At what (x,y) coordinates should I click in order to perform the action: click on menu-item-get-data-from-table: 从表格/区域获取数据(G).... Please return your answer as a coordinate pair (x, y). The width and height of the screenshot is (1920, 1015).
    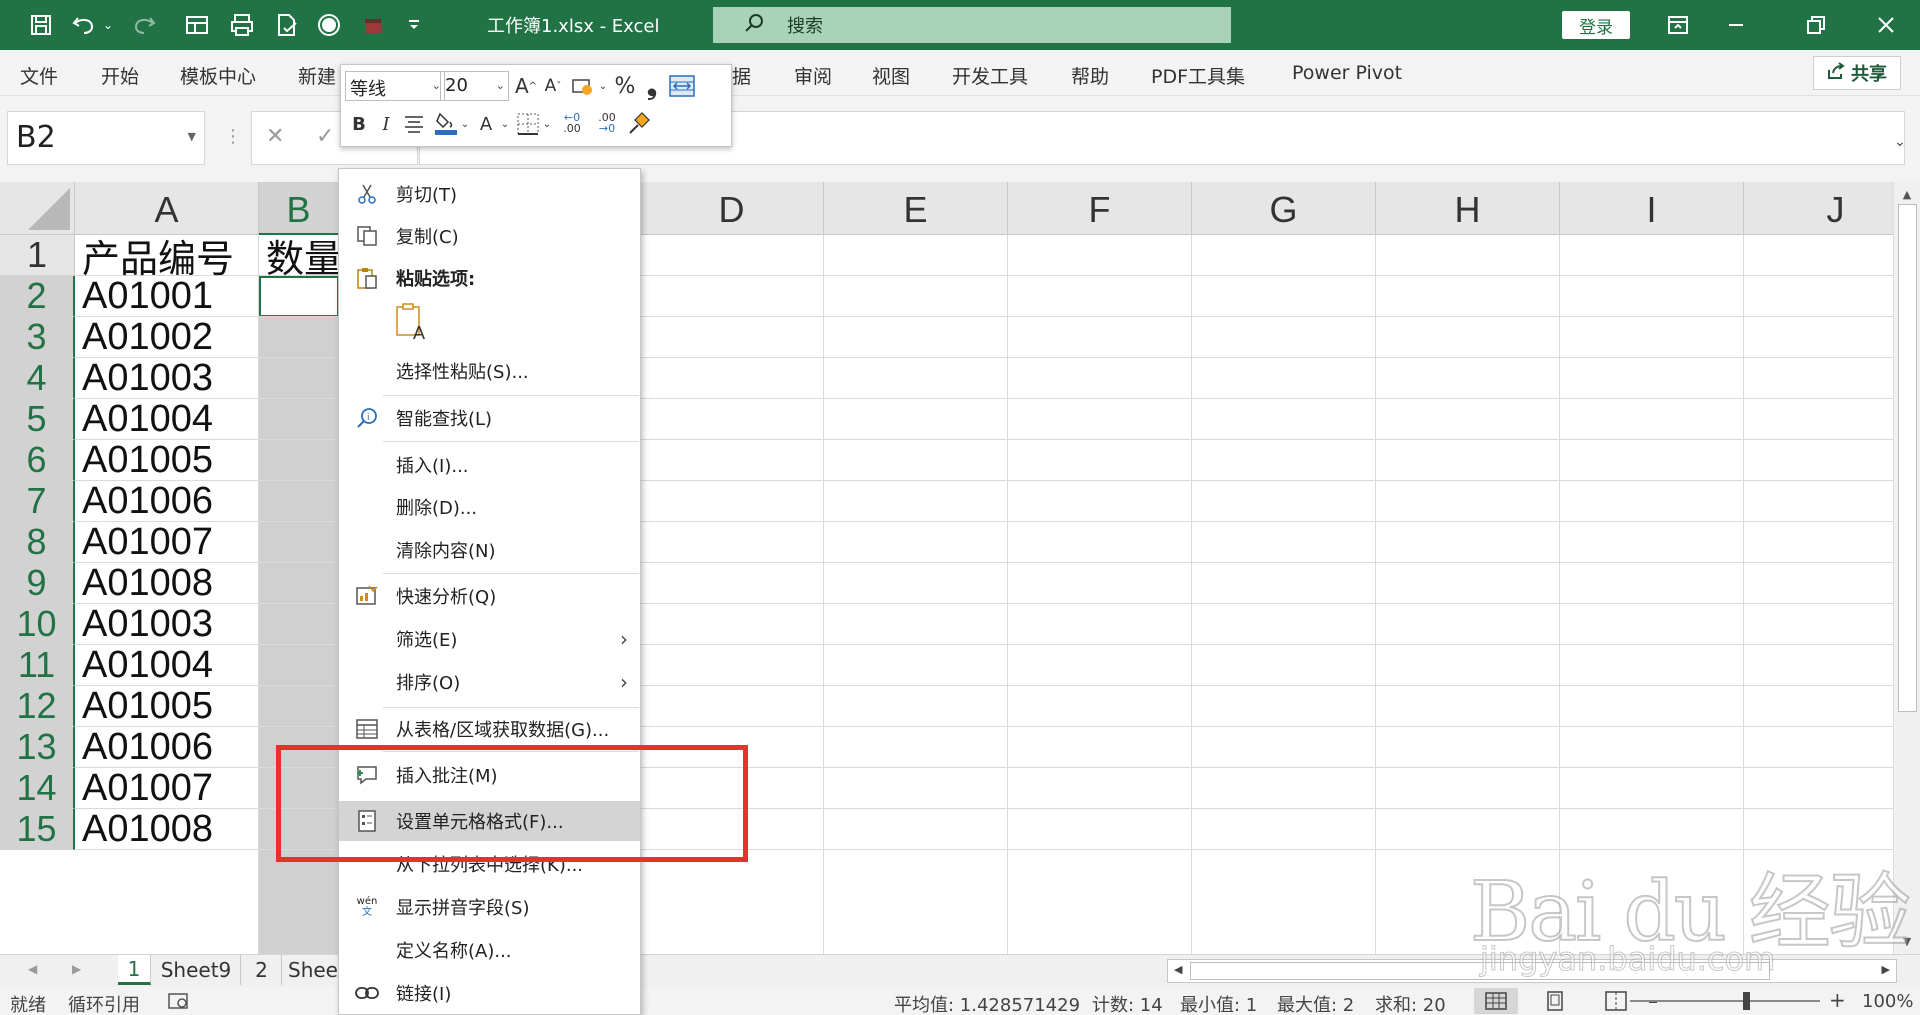
    Looking at the image, I should click on (489, 729).